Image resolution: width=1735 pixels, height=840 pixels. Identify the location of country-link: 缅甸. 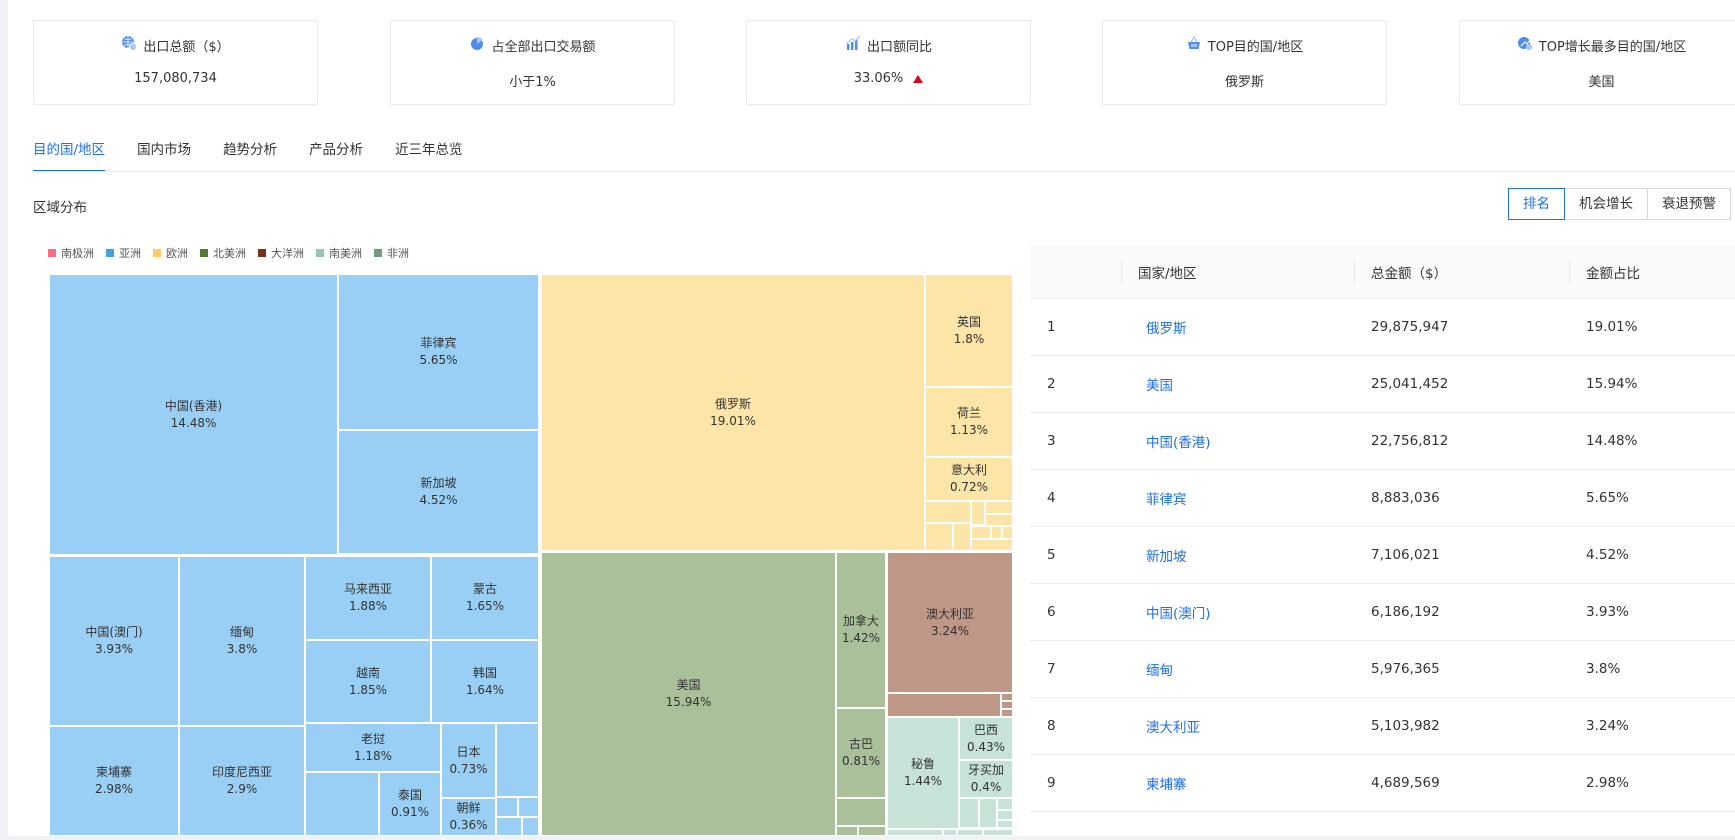
(1159, 669).